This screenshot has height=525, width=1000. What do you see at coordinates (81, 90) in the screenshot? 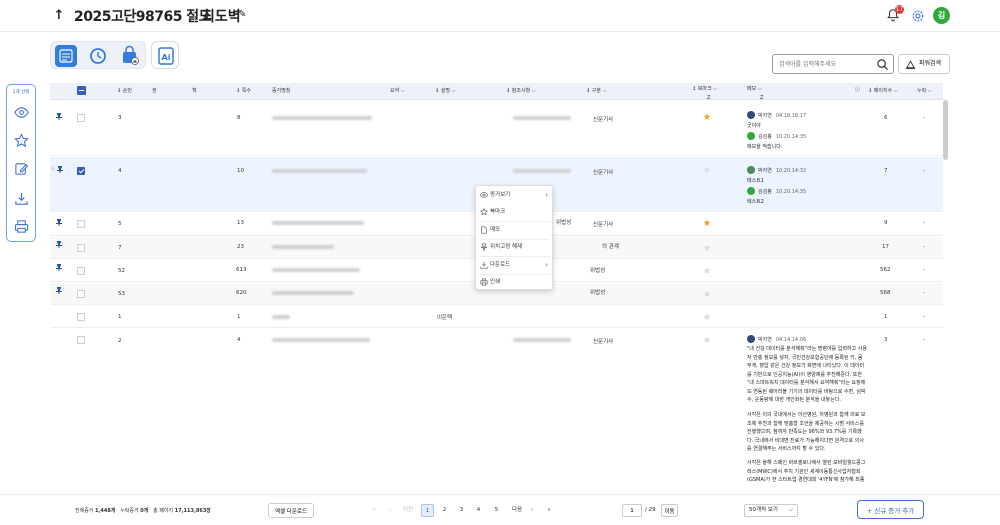
I see `select-all-checkbox` at bounding box center [81, 90].